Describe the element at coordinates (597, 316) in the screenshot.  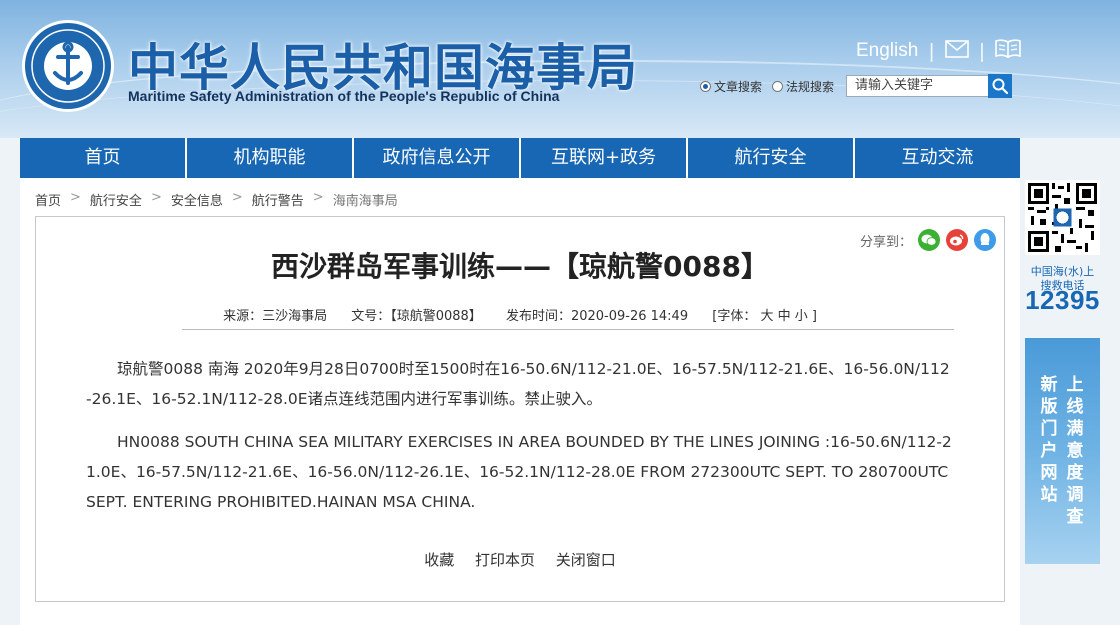
I see `article-date: 发布时间：2020-09-26 14:49` at that location.